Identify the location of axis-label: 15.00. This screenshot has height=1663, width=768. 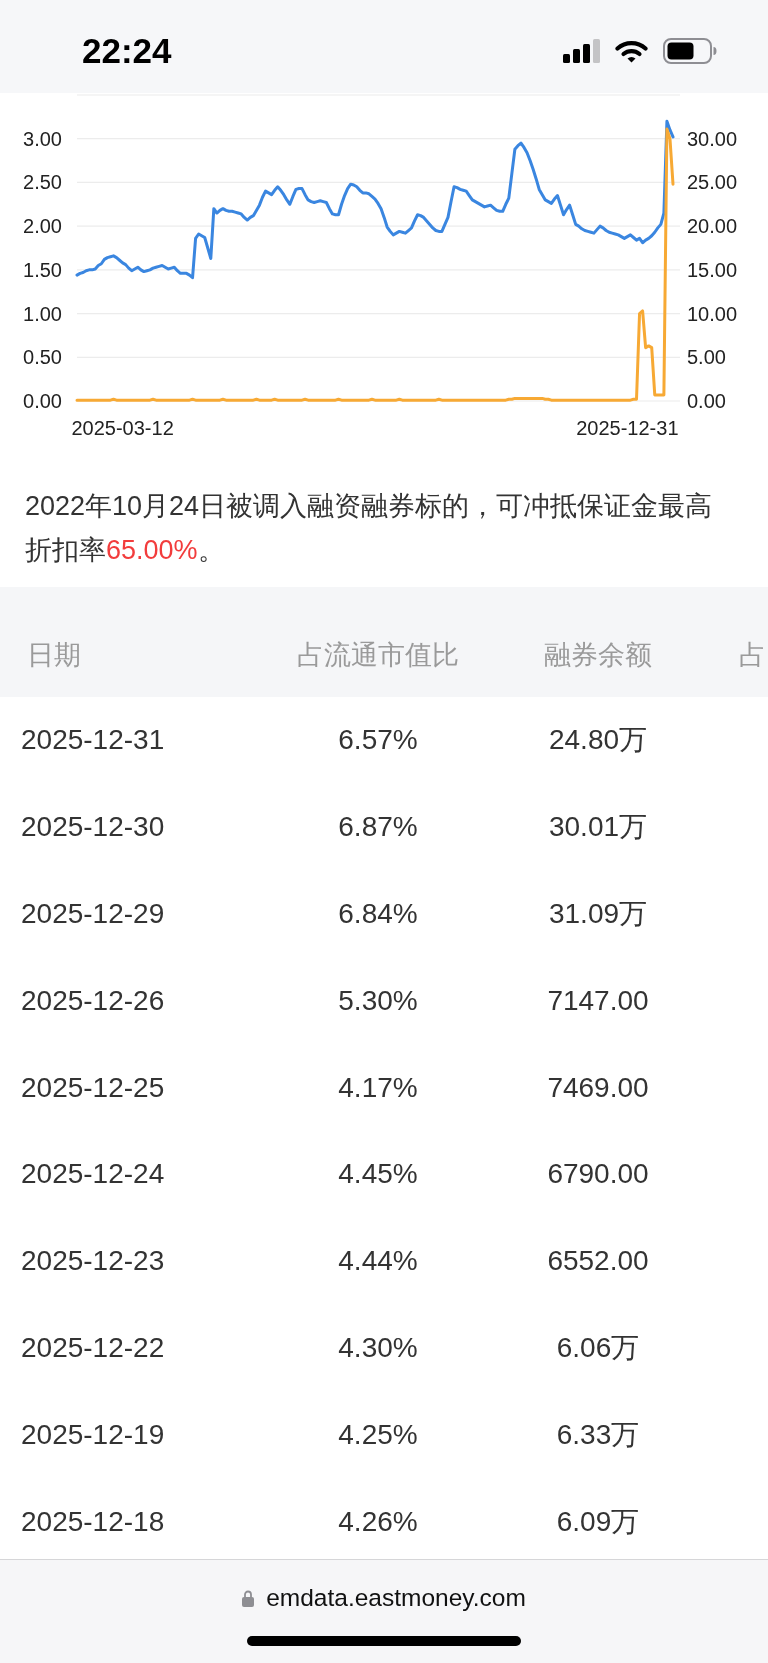
(712, 269).